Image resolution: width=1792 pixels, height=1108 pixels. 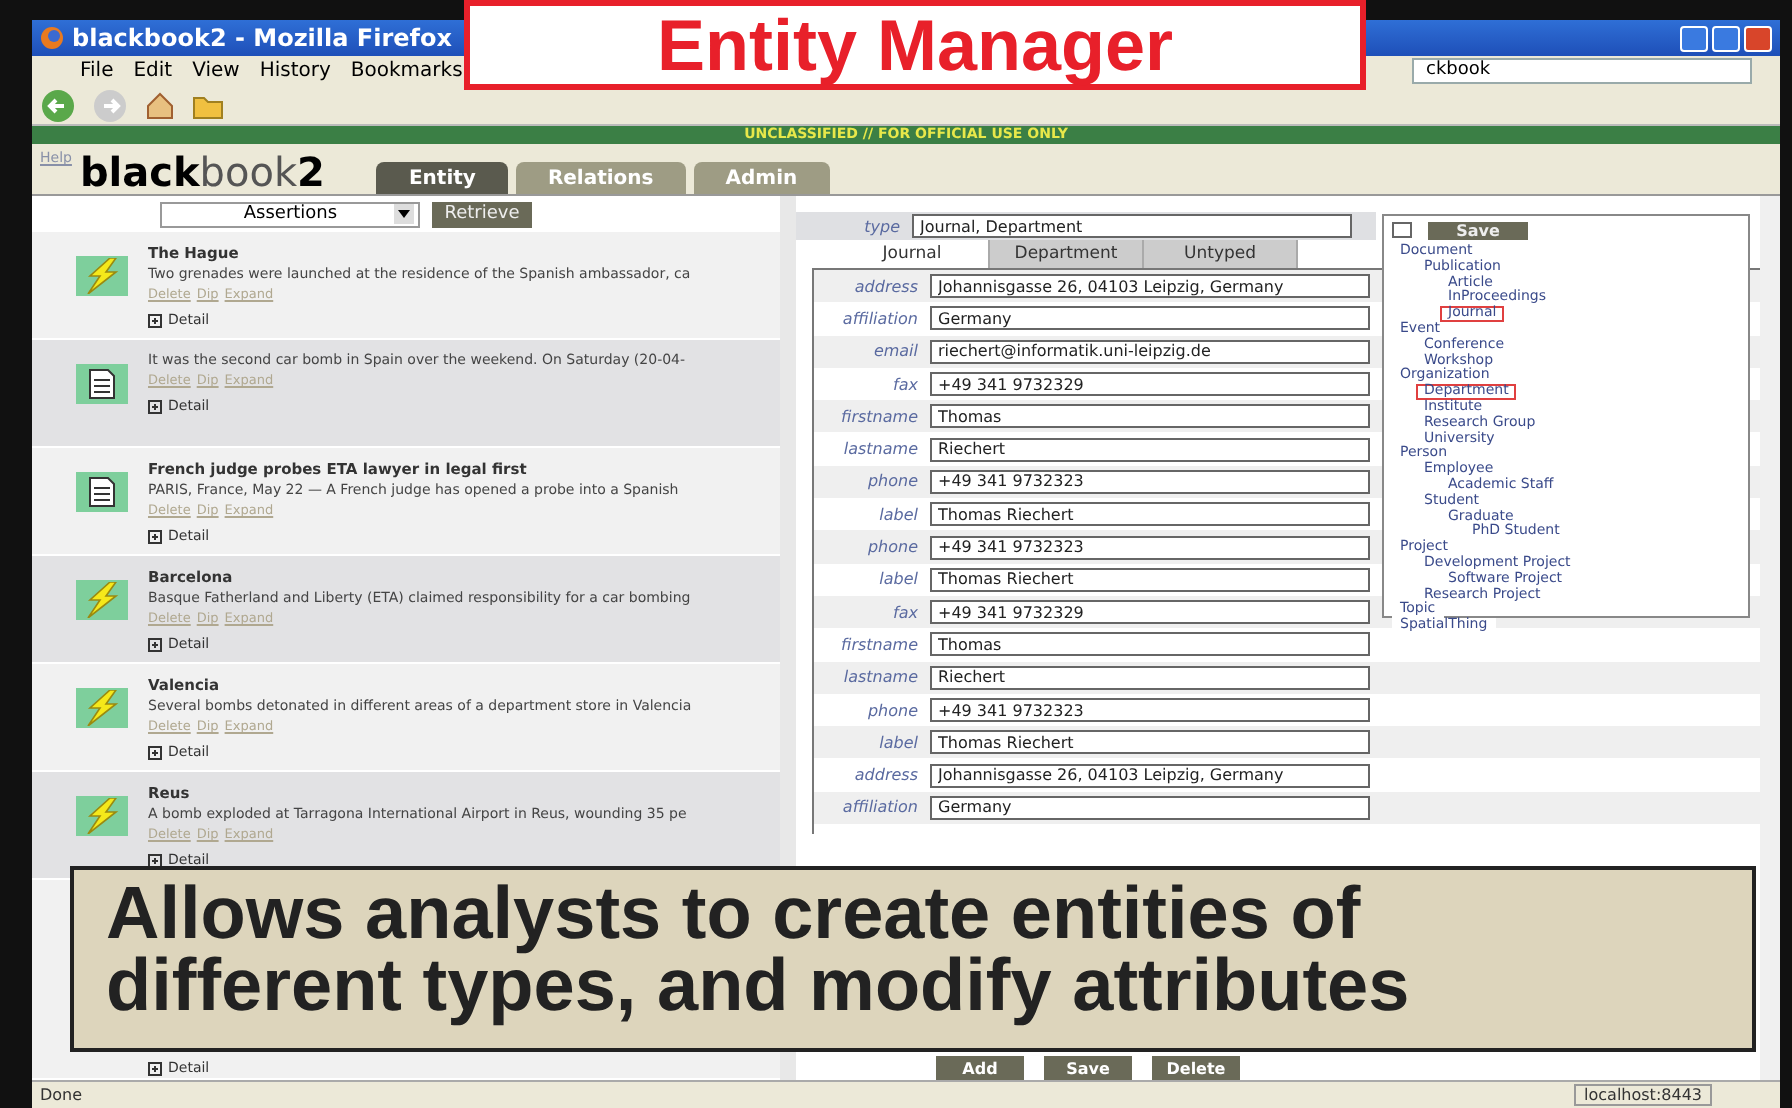 I want to click on callout-title: Entity Manager, so click(x=915, y=45).